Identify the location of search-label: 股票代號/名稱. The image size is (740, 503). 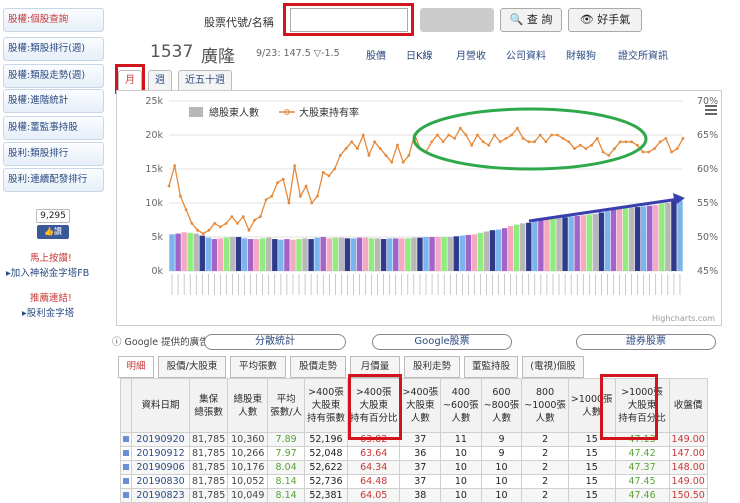
(239, 22).